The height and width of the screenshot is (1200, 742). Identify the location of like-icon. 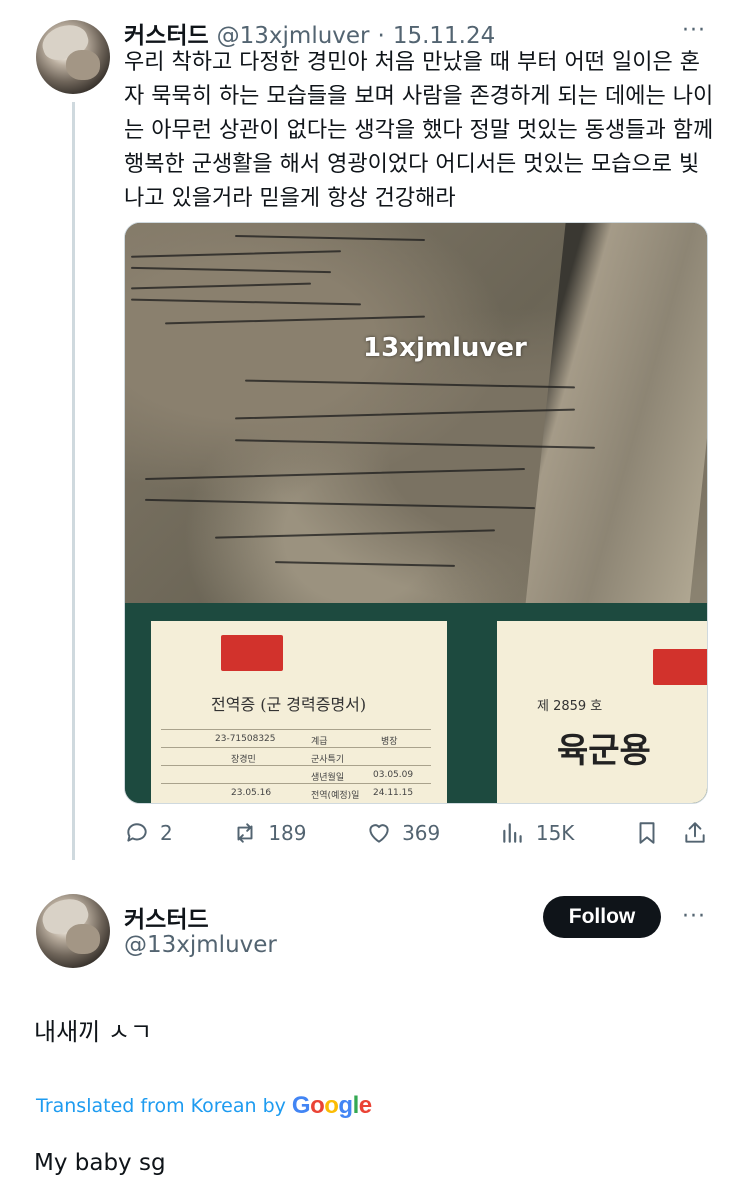
(379, 833).